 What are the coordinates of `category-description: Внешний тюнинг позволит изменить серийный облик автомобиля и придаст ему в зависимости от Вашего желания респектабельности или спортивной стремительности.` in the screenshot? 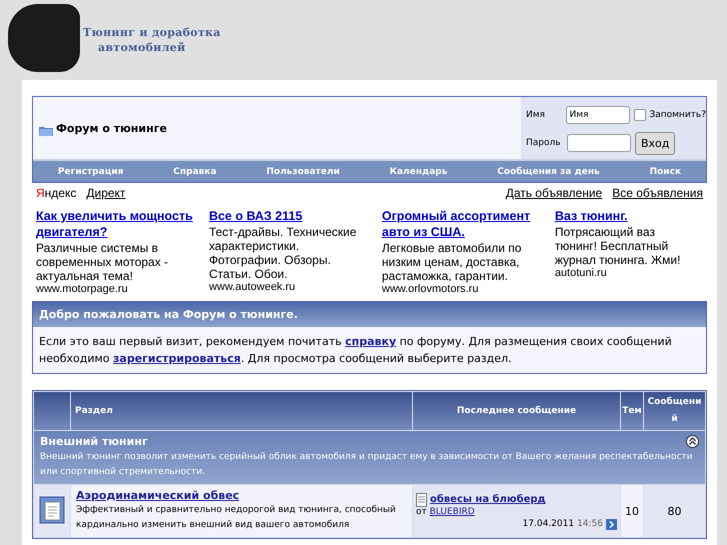 It's located at (367, 465).